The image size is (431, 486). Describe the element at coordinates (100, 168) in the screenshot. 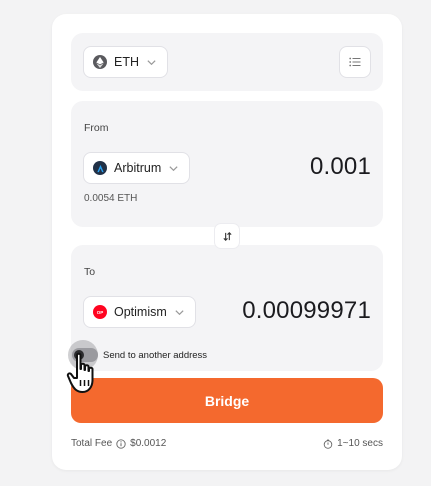

I see `arbitrum-icon` at that location.